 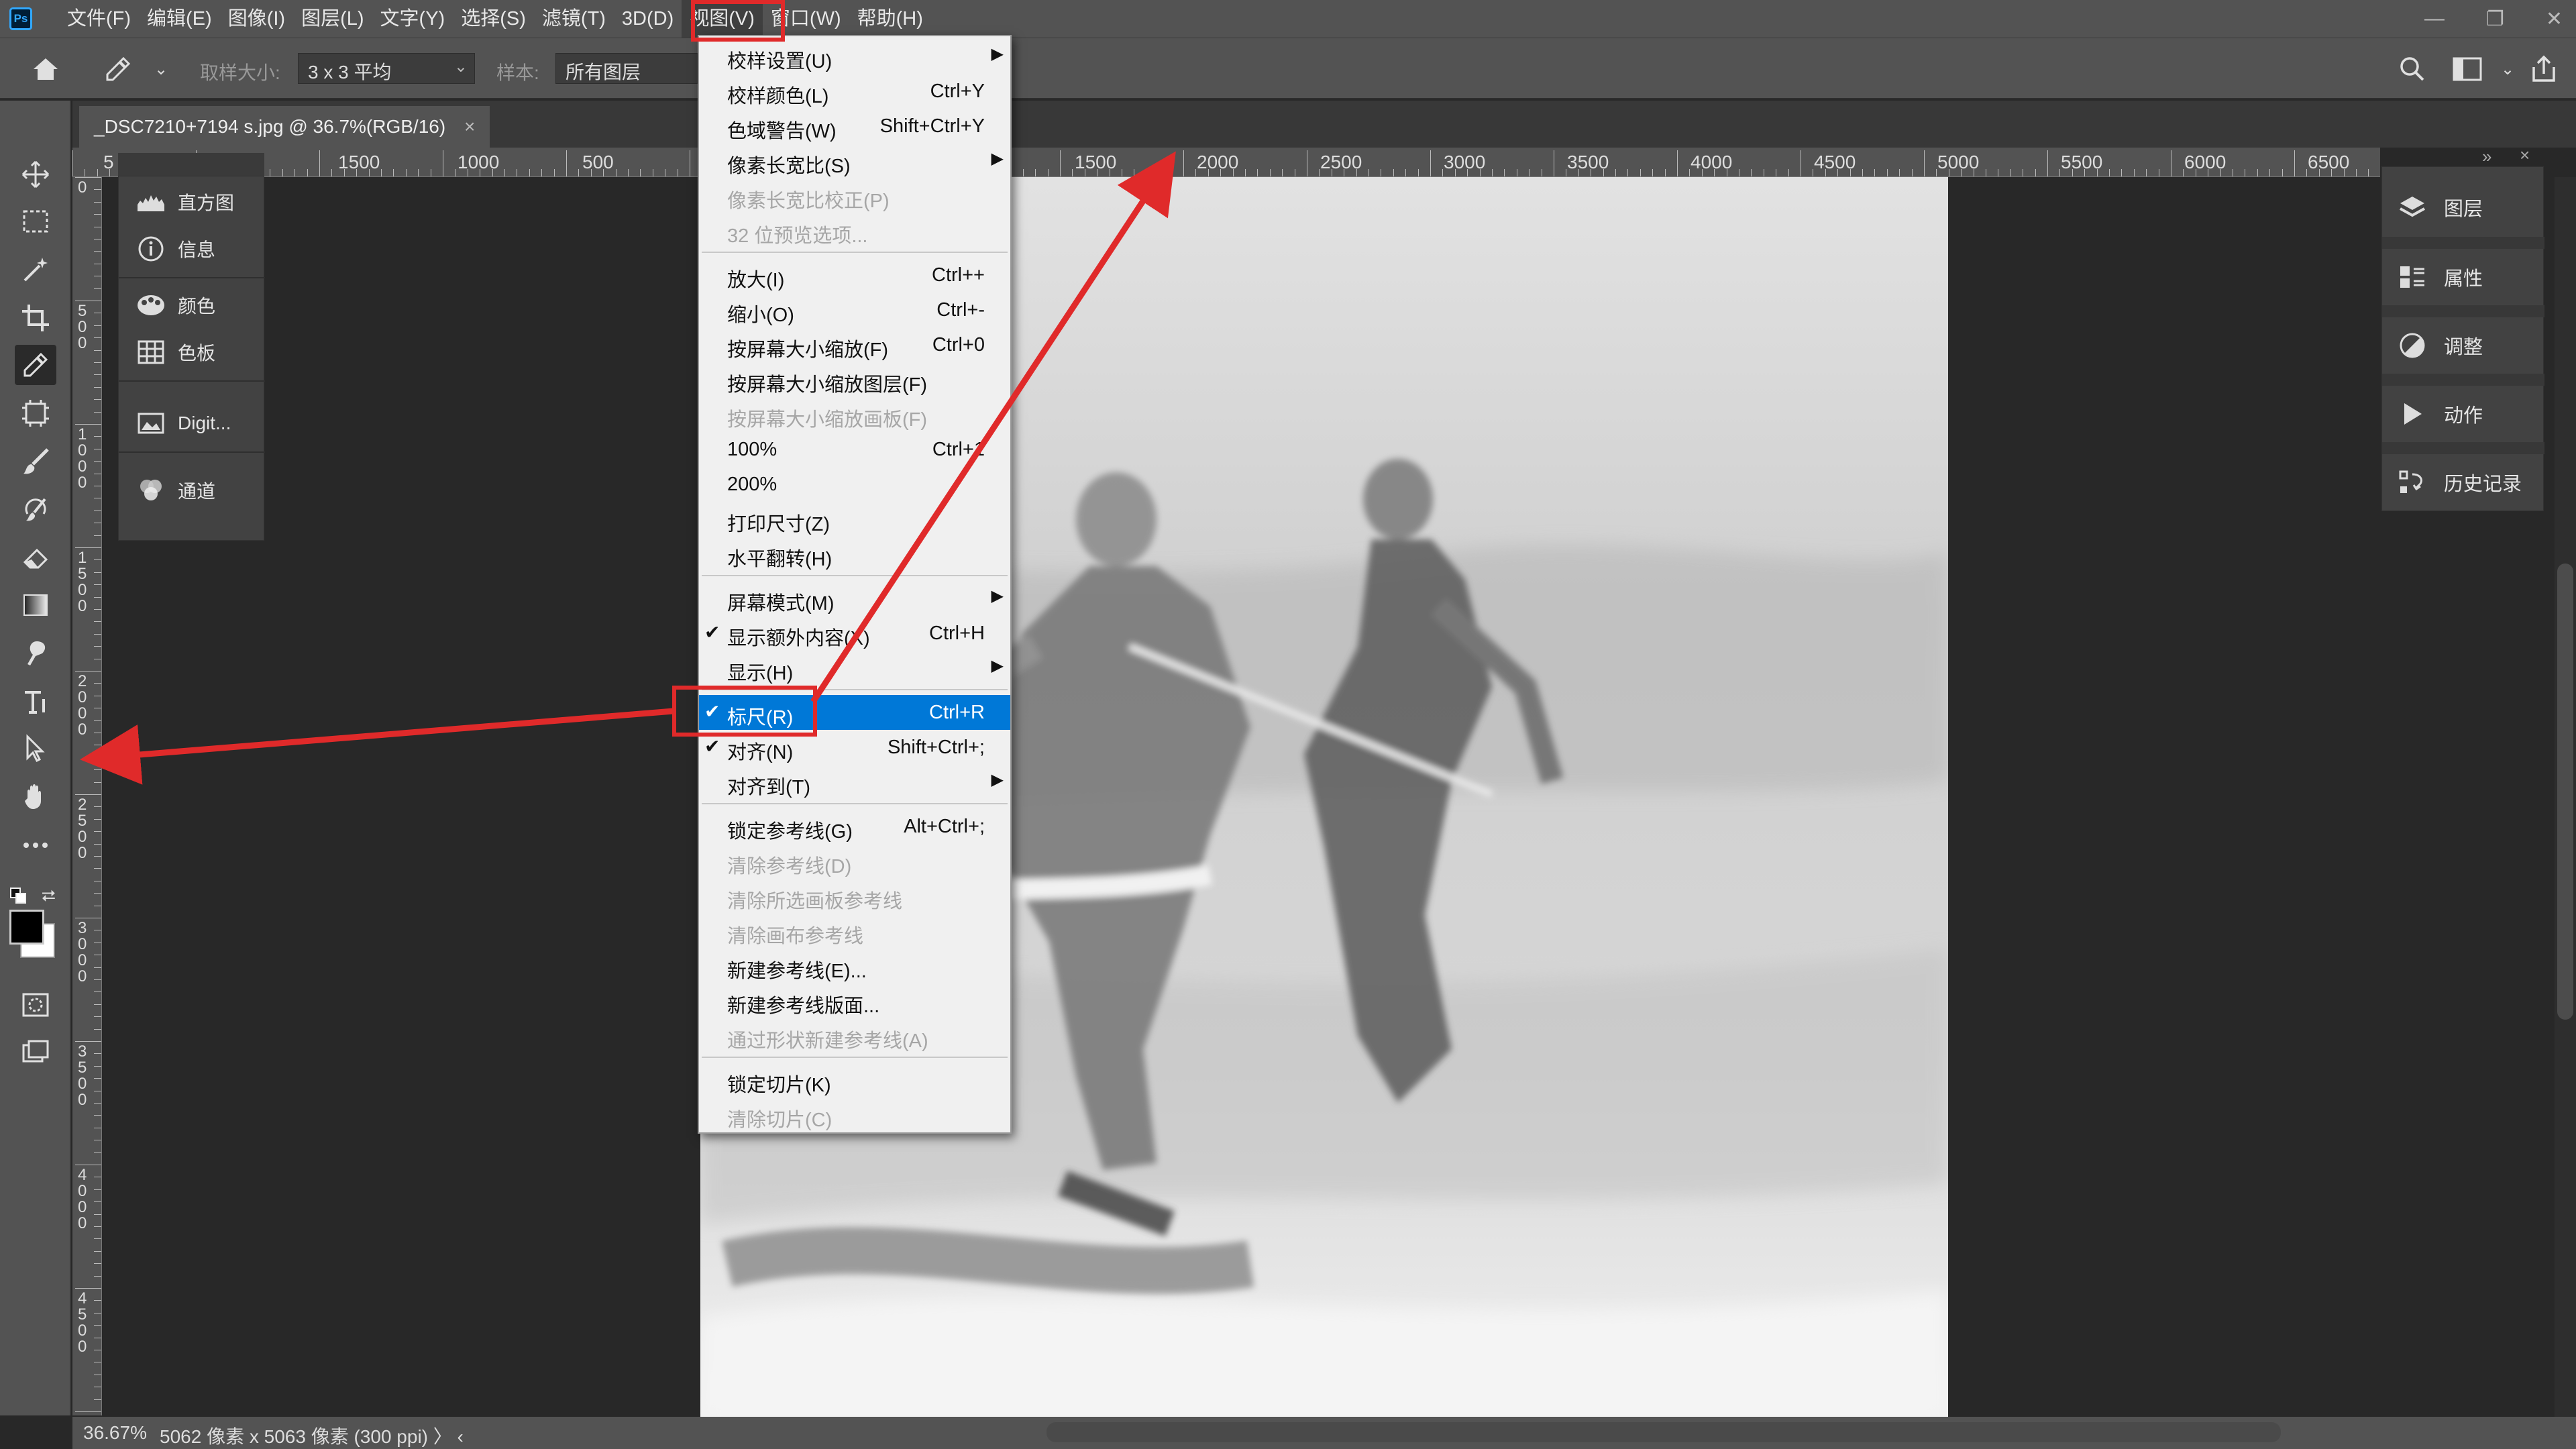 I want to click on view-menu-item-label: 水平翻转(H), so click(x=780, y=559).